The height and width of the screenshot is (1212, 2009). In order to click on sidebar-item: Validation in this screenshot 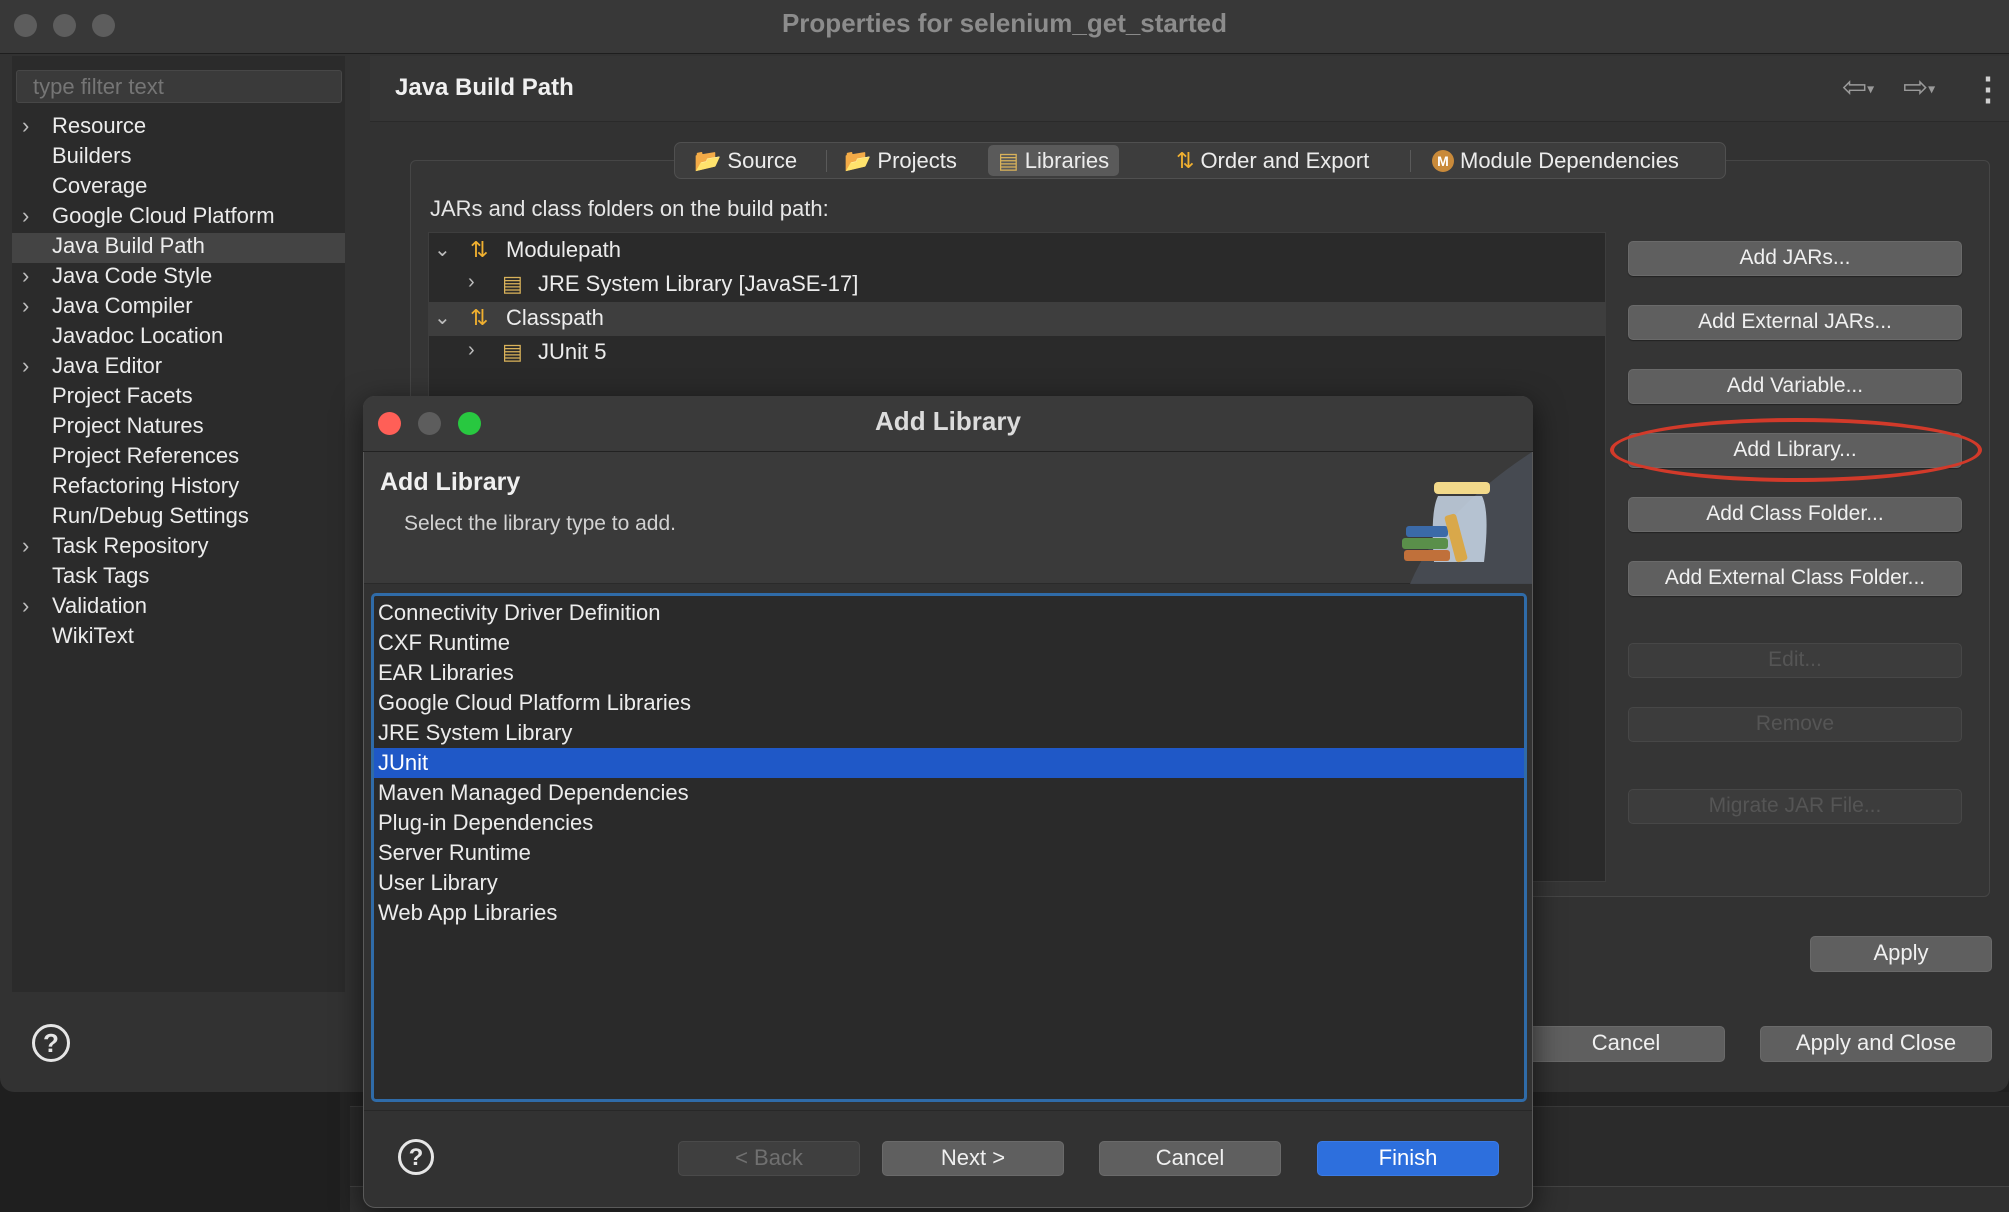, I will do `click(99, 608)`.